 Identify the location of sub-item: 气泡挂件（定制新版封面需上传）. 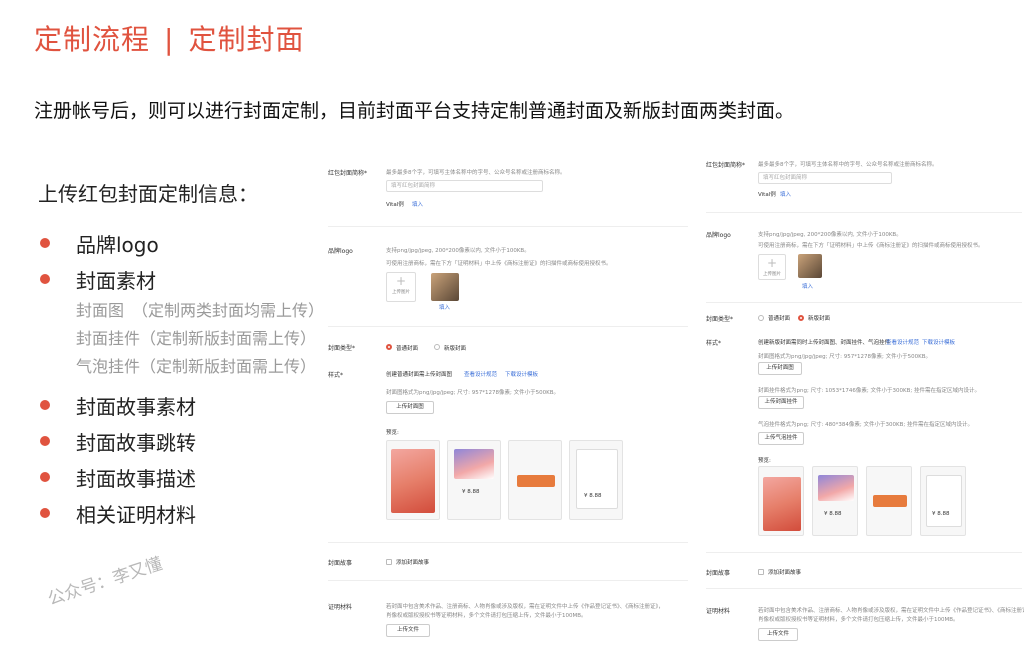
(196, 366).